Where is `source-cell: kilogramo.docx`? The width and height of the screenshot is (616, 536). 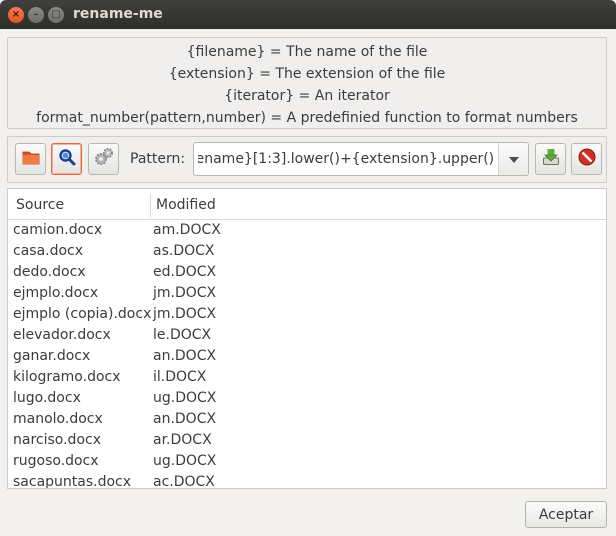 source-cell: kilogramo.docx is located at coordinates (67, 377).